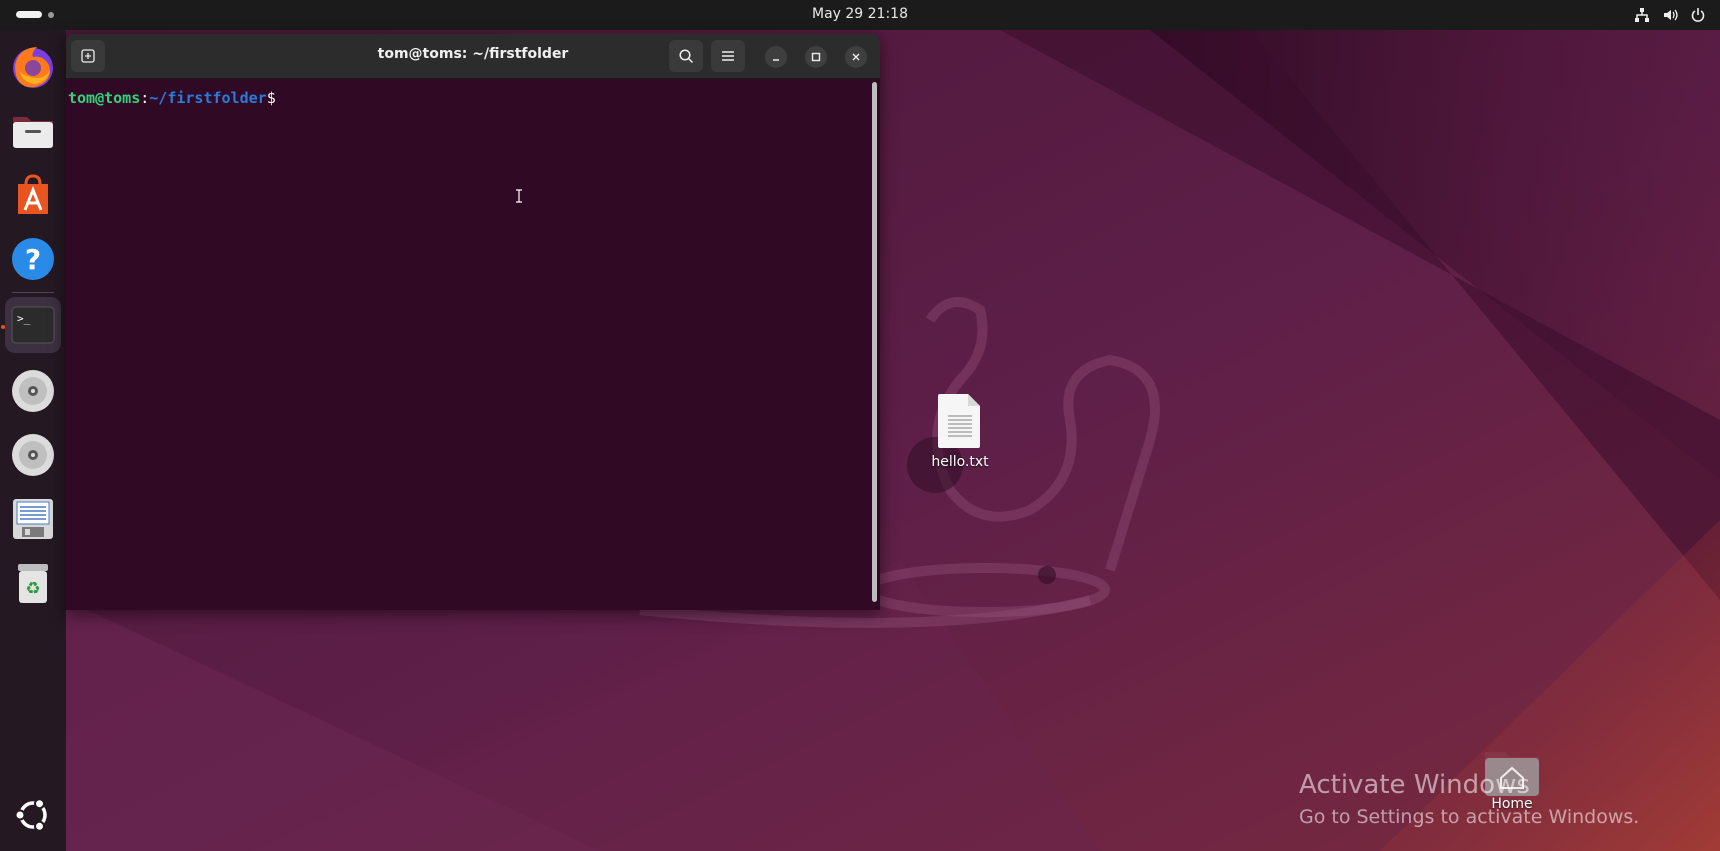 This screenshot has height=851, width=1720. Describe the element at coordinates (776, 57) in the screenshot. I see `minimize-button` at that location.